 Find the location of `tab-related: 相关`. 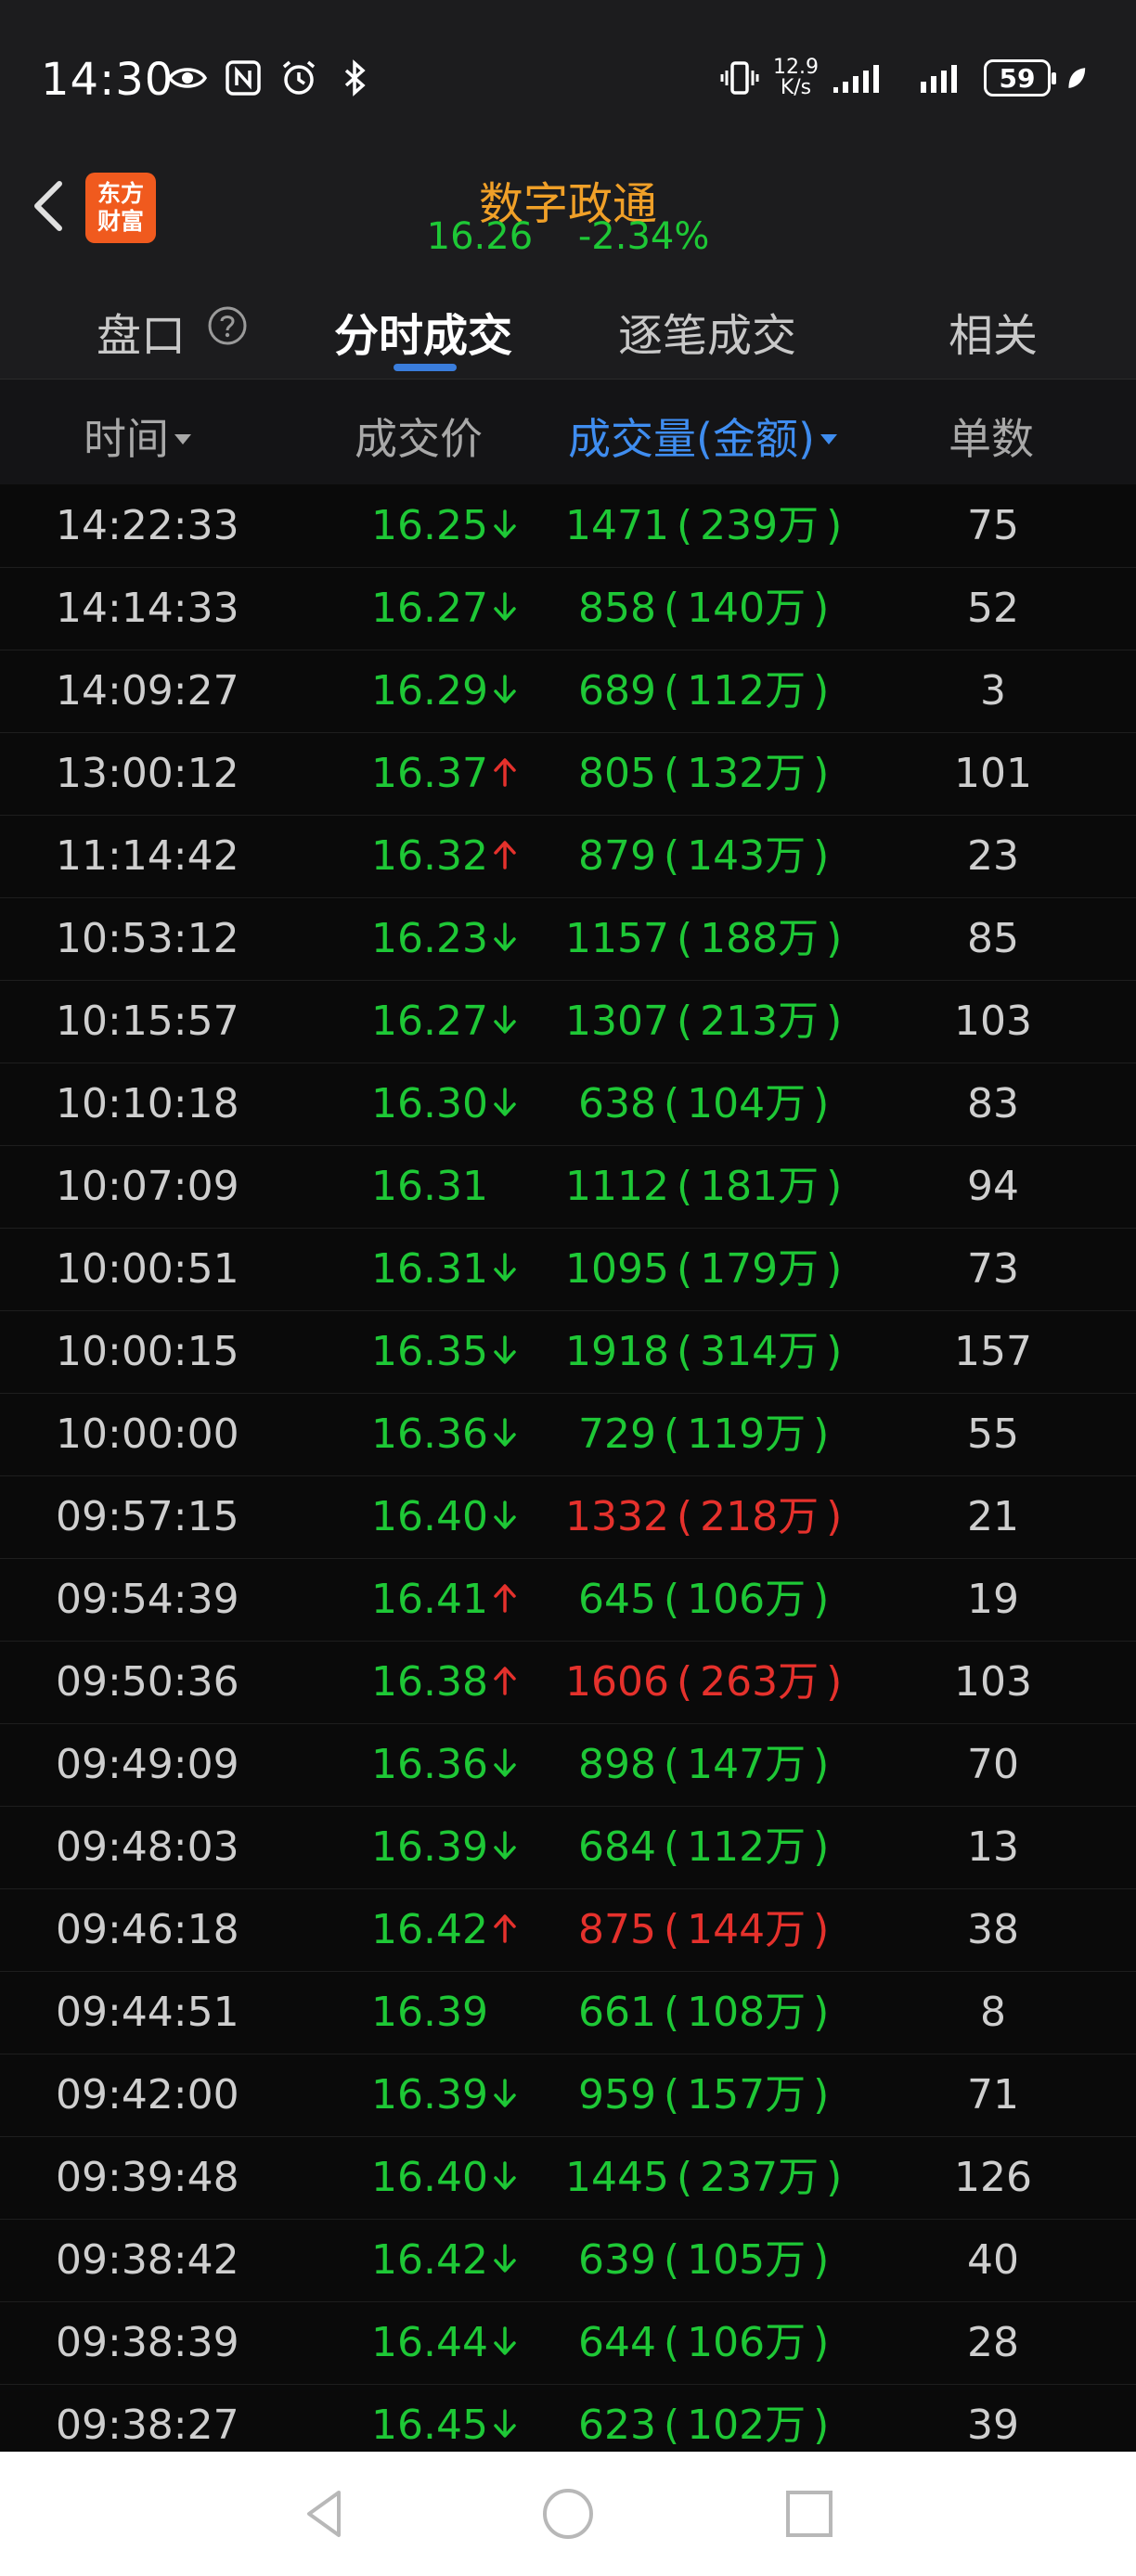

tab-related: 相关 is located at coordinates (993, 331).